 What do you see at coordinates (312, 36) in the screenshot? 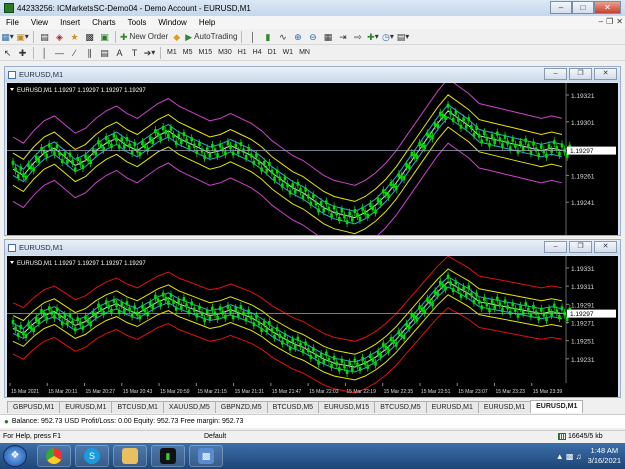
I see `zoom-out-icon: ⊖` at bounding box center [312, 36].